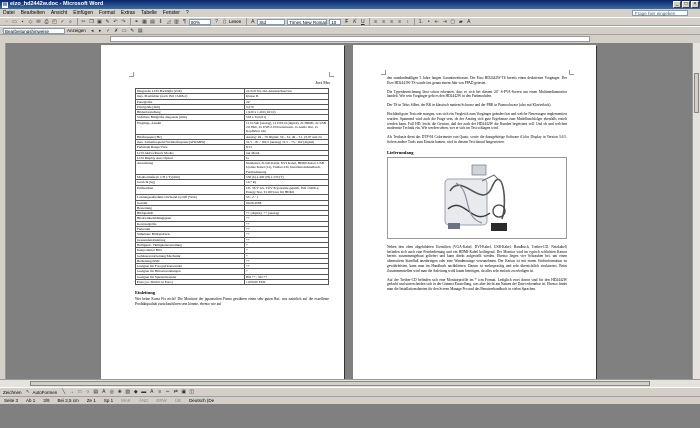 The width and height of the screenshot is (700, 428). What do you see at coordinates (124, 31) in the screenshot?
I see `comment-icon: ▭` at bounding box center [124, 31].